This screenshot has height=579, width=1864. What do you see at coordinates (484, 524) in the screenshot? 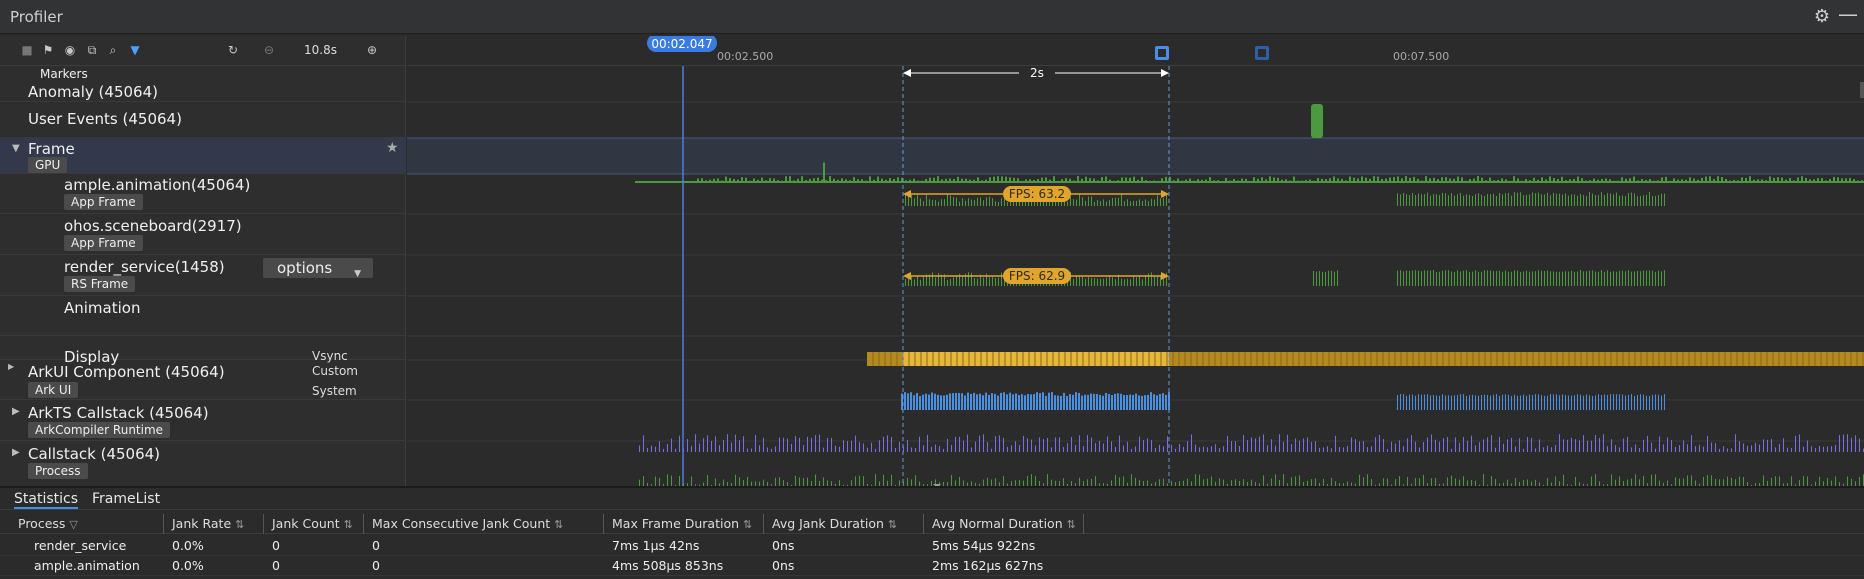
I see `column-max-consecutive: Max Consecutive Jank Count ⇅` at bounding box center [484, 524].